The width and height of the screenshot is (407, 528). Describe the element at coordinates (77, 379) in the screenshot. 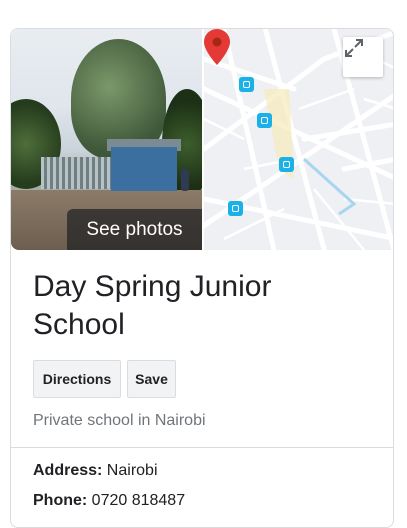

I see `directions-button: Directions` at that location.